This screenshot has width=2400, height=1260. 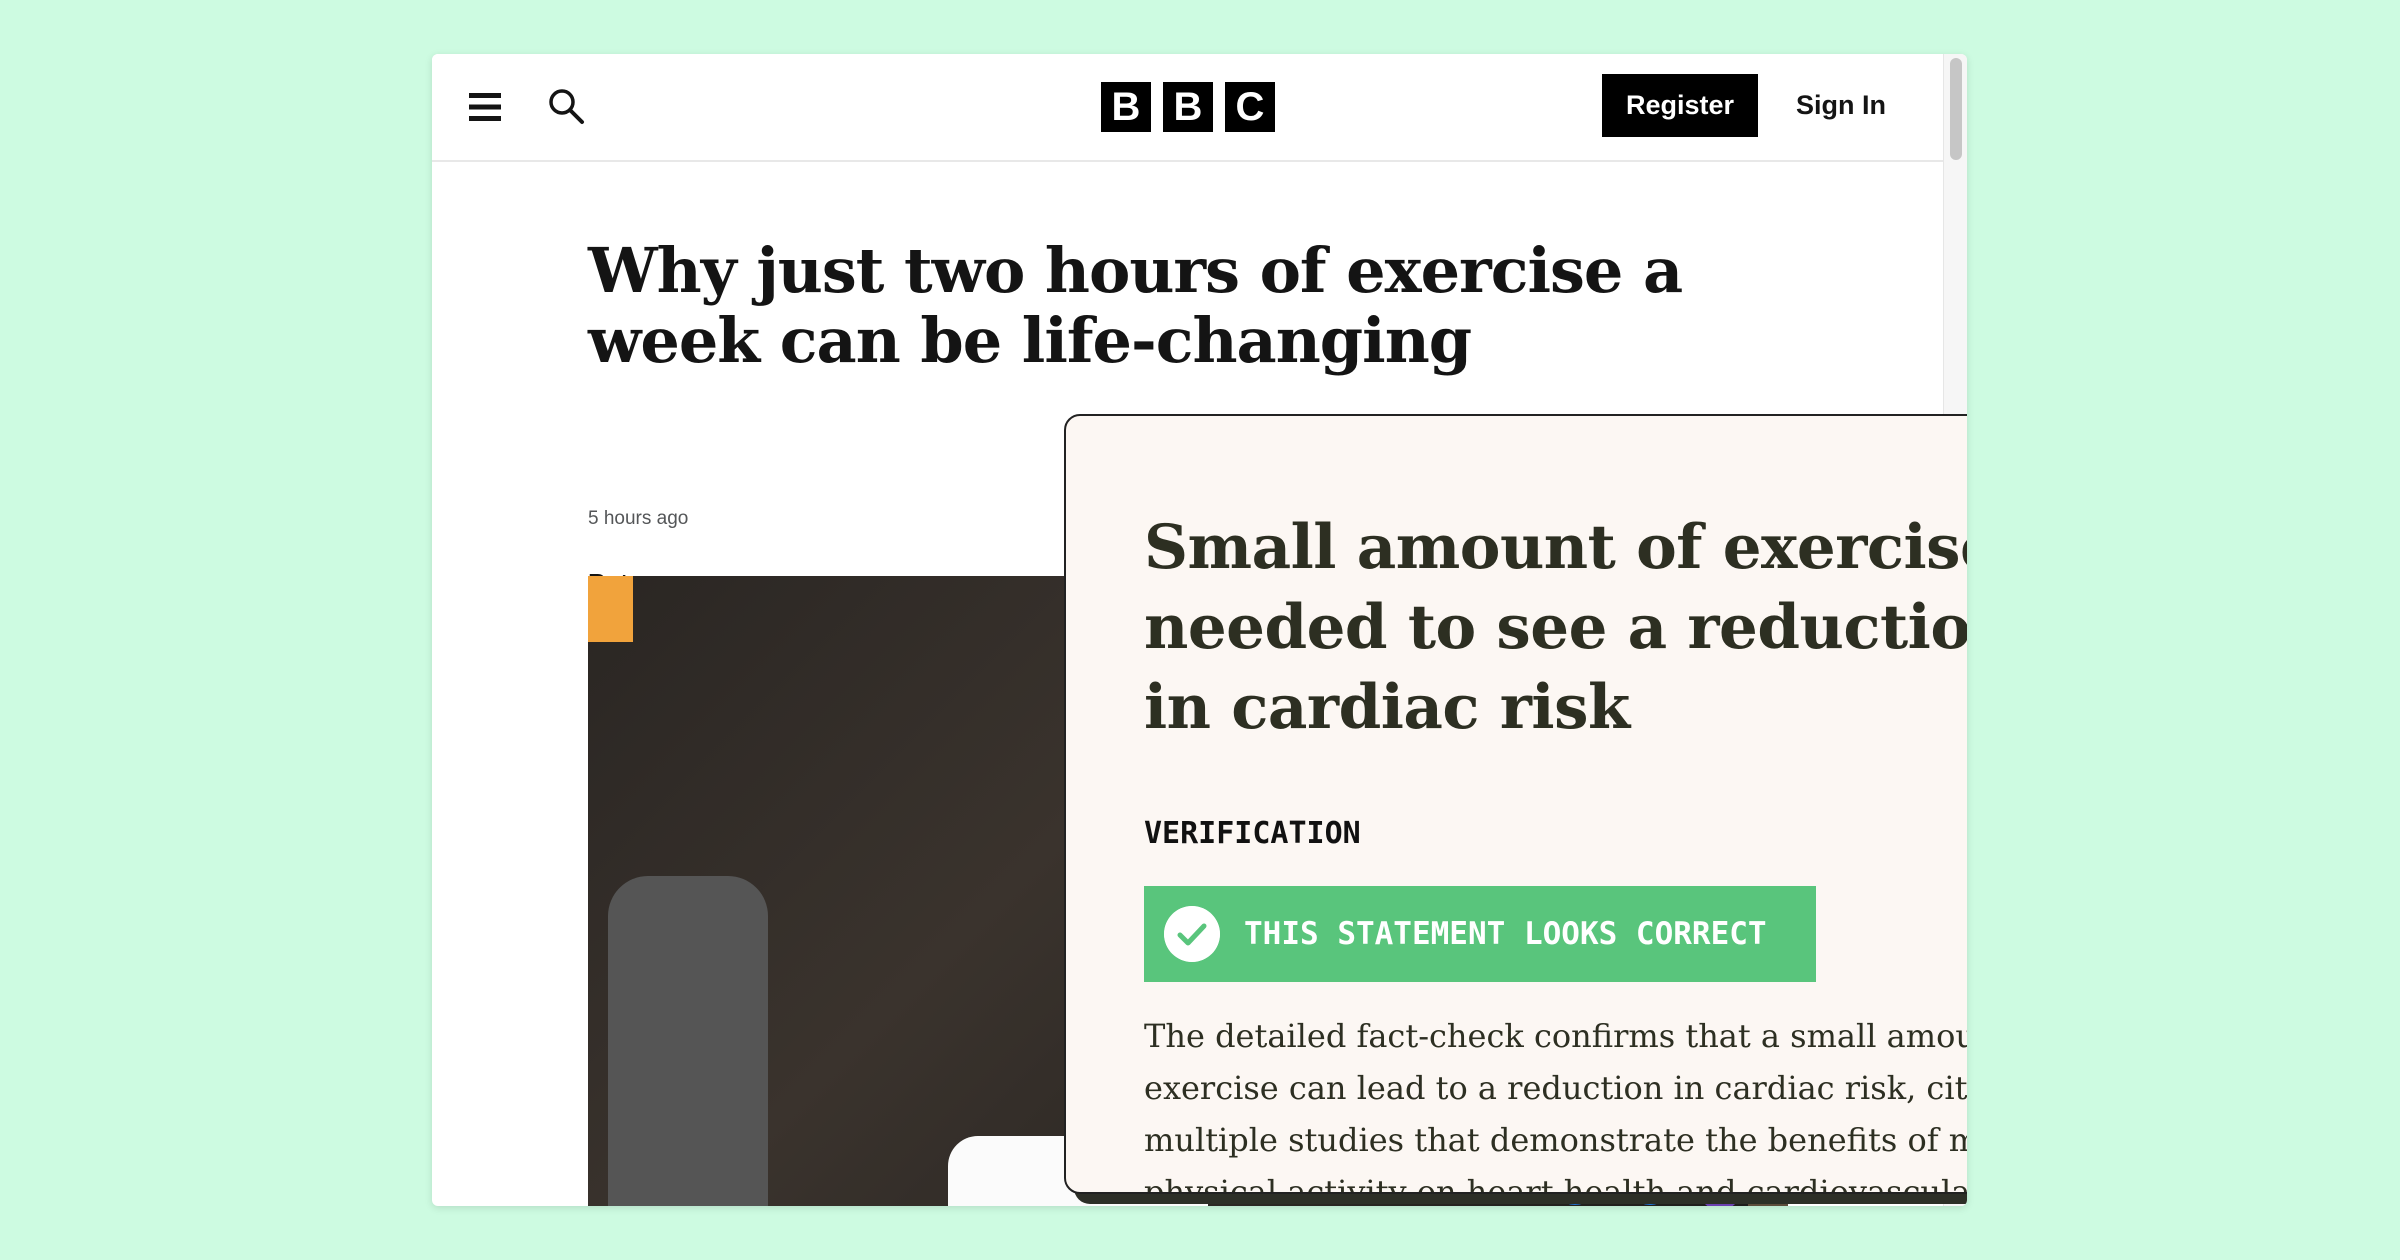 I want to click on verdict-badge: THIS STATEMENT LOOKS CORRECT, so click(x=1480, y=934).